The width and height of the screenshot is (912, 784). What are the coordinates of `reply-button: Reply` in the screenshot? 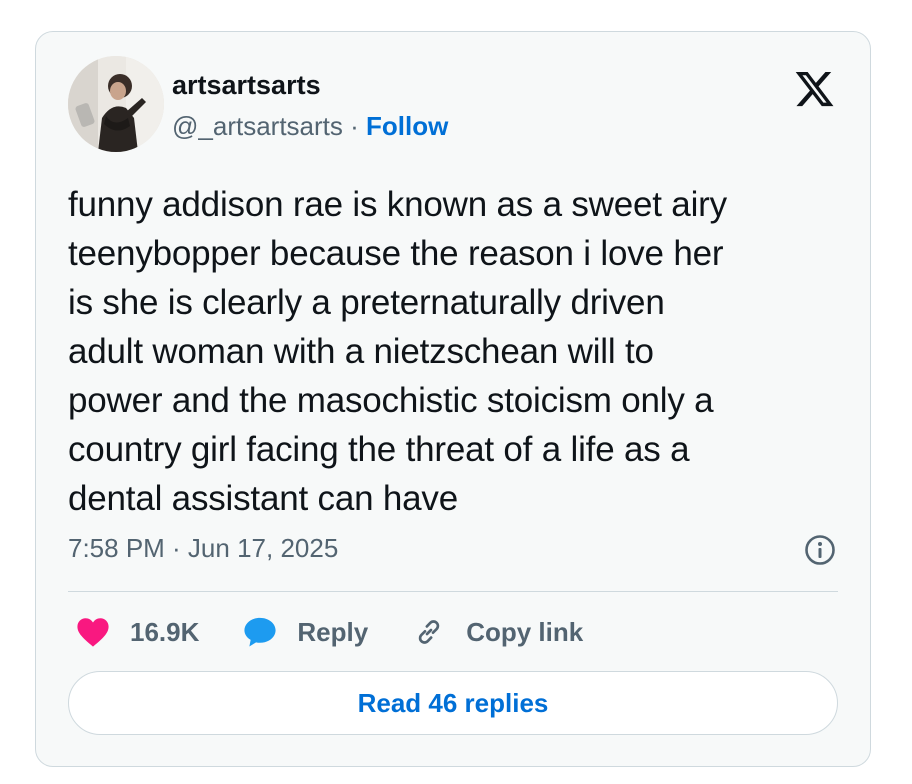 It's located at (305, 632).